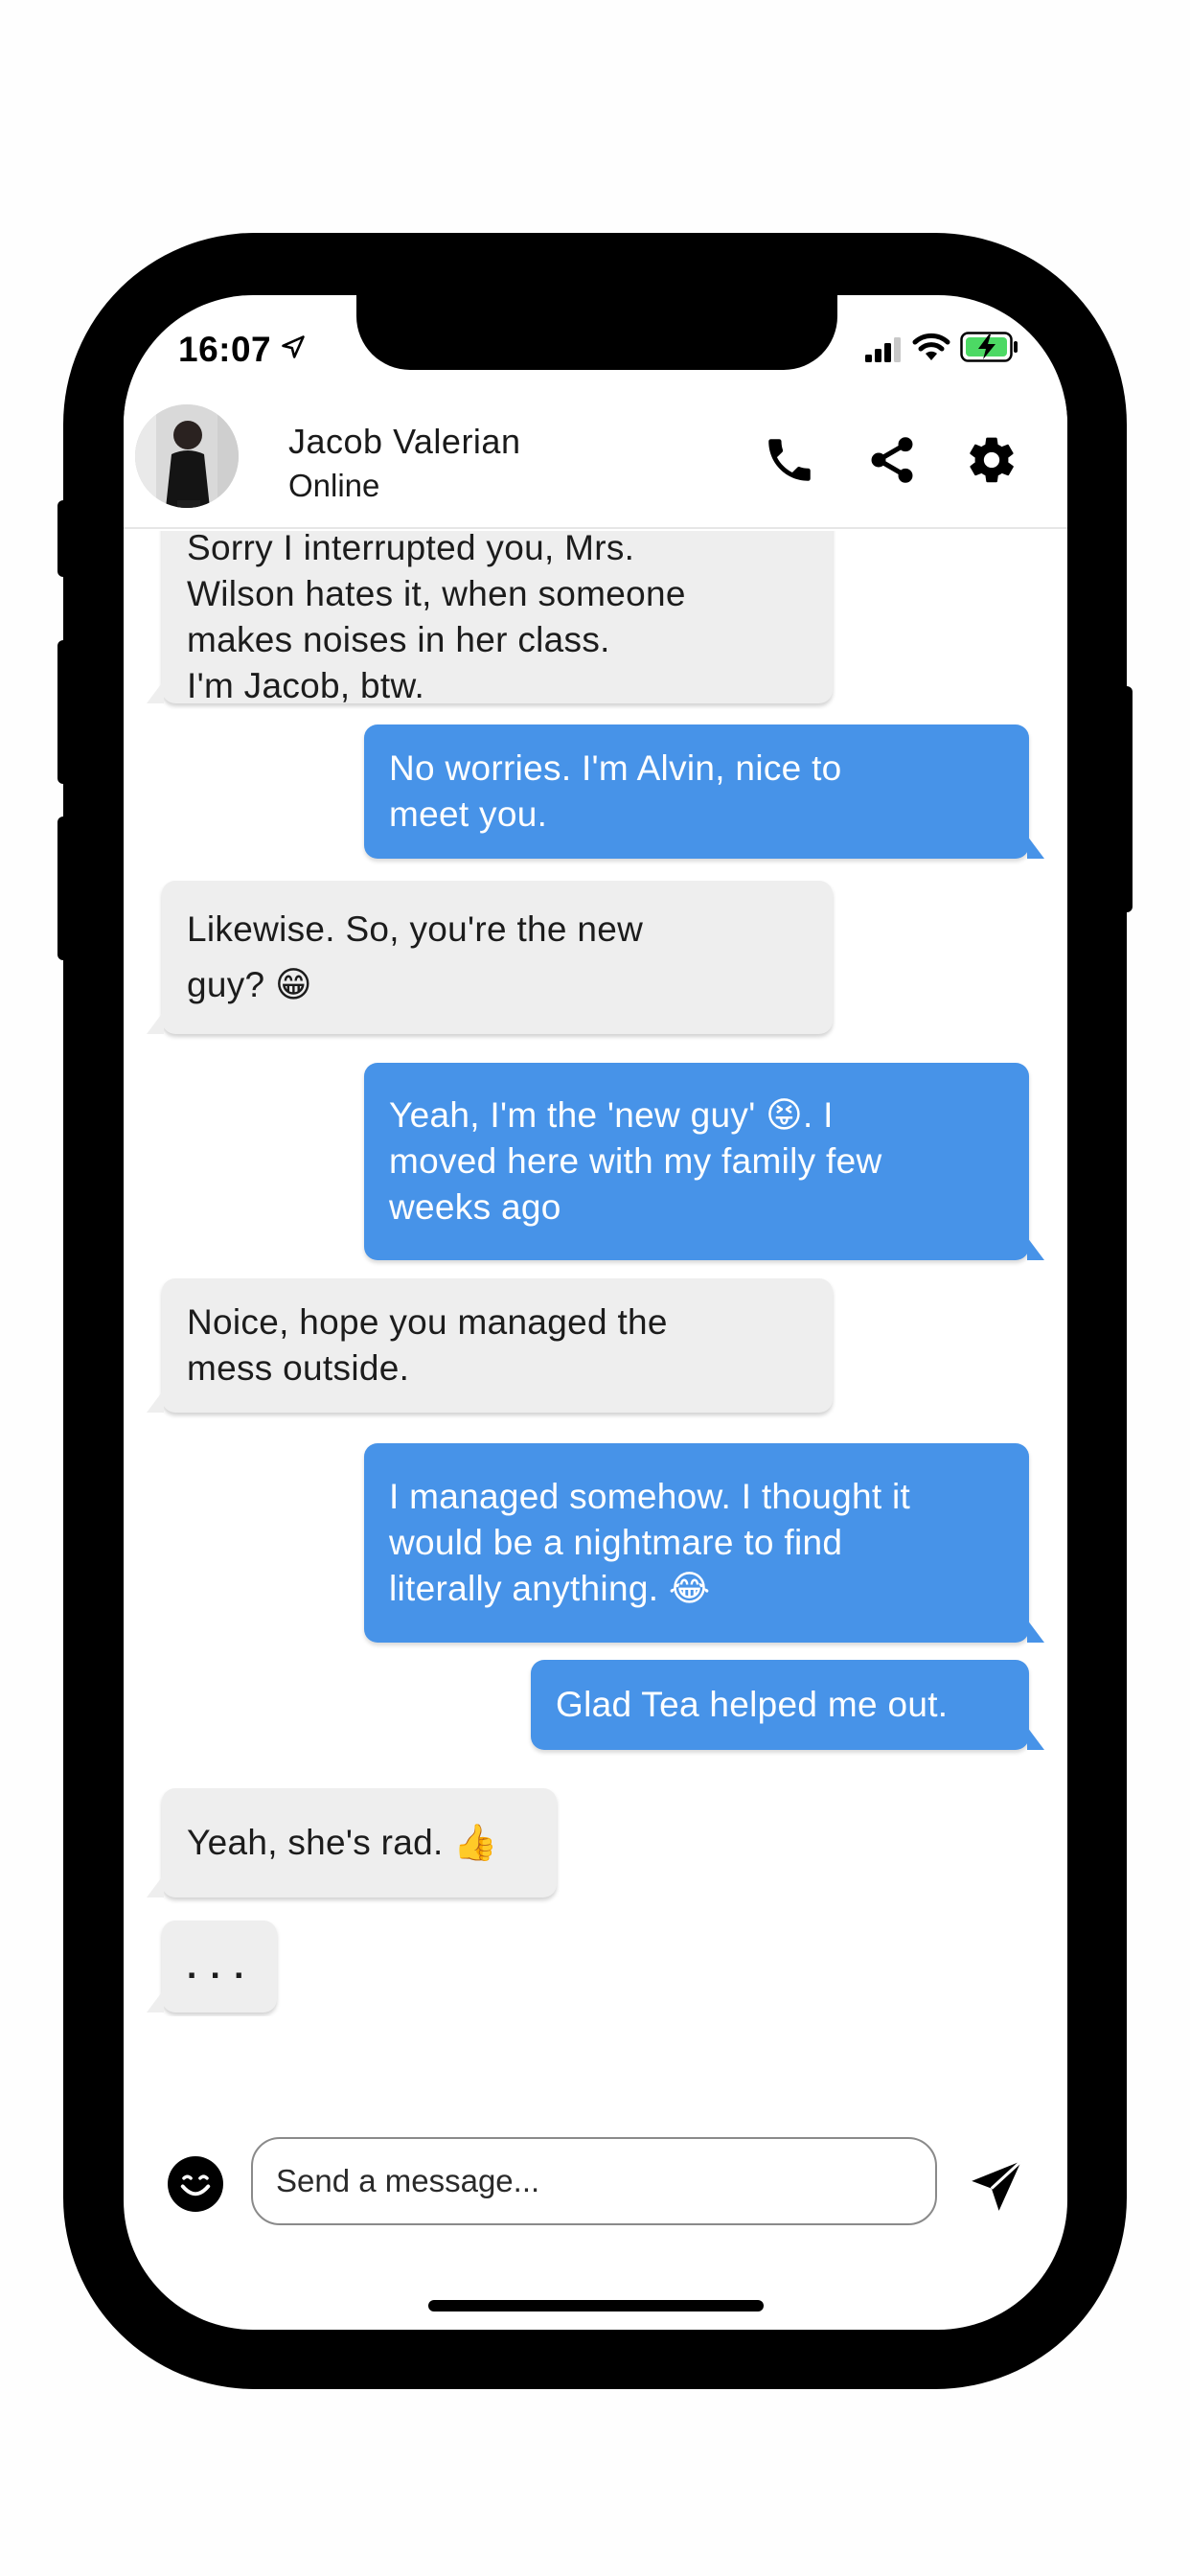  I want to click on smiley-icon, so click(195, 2184).